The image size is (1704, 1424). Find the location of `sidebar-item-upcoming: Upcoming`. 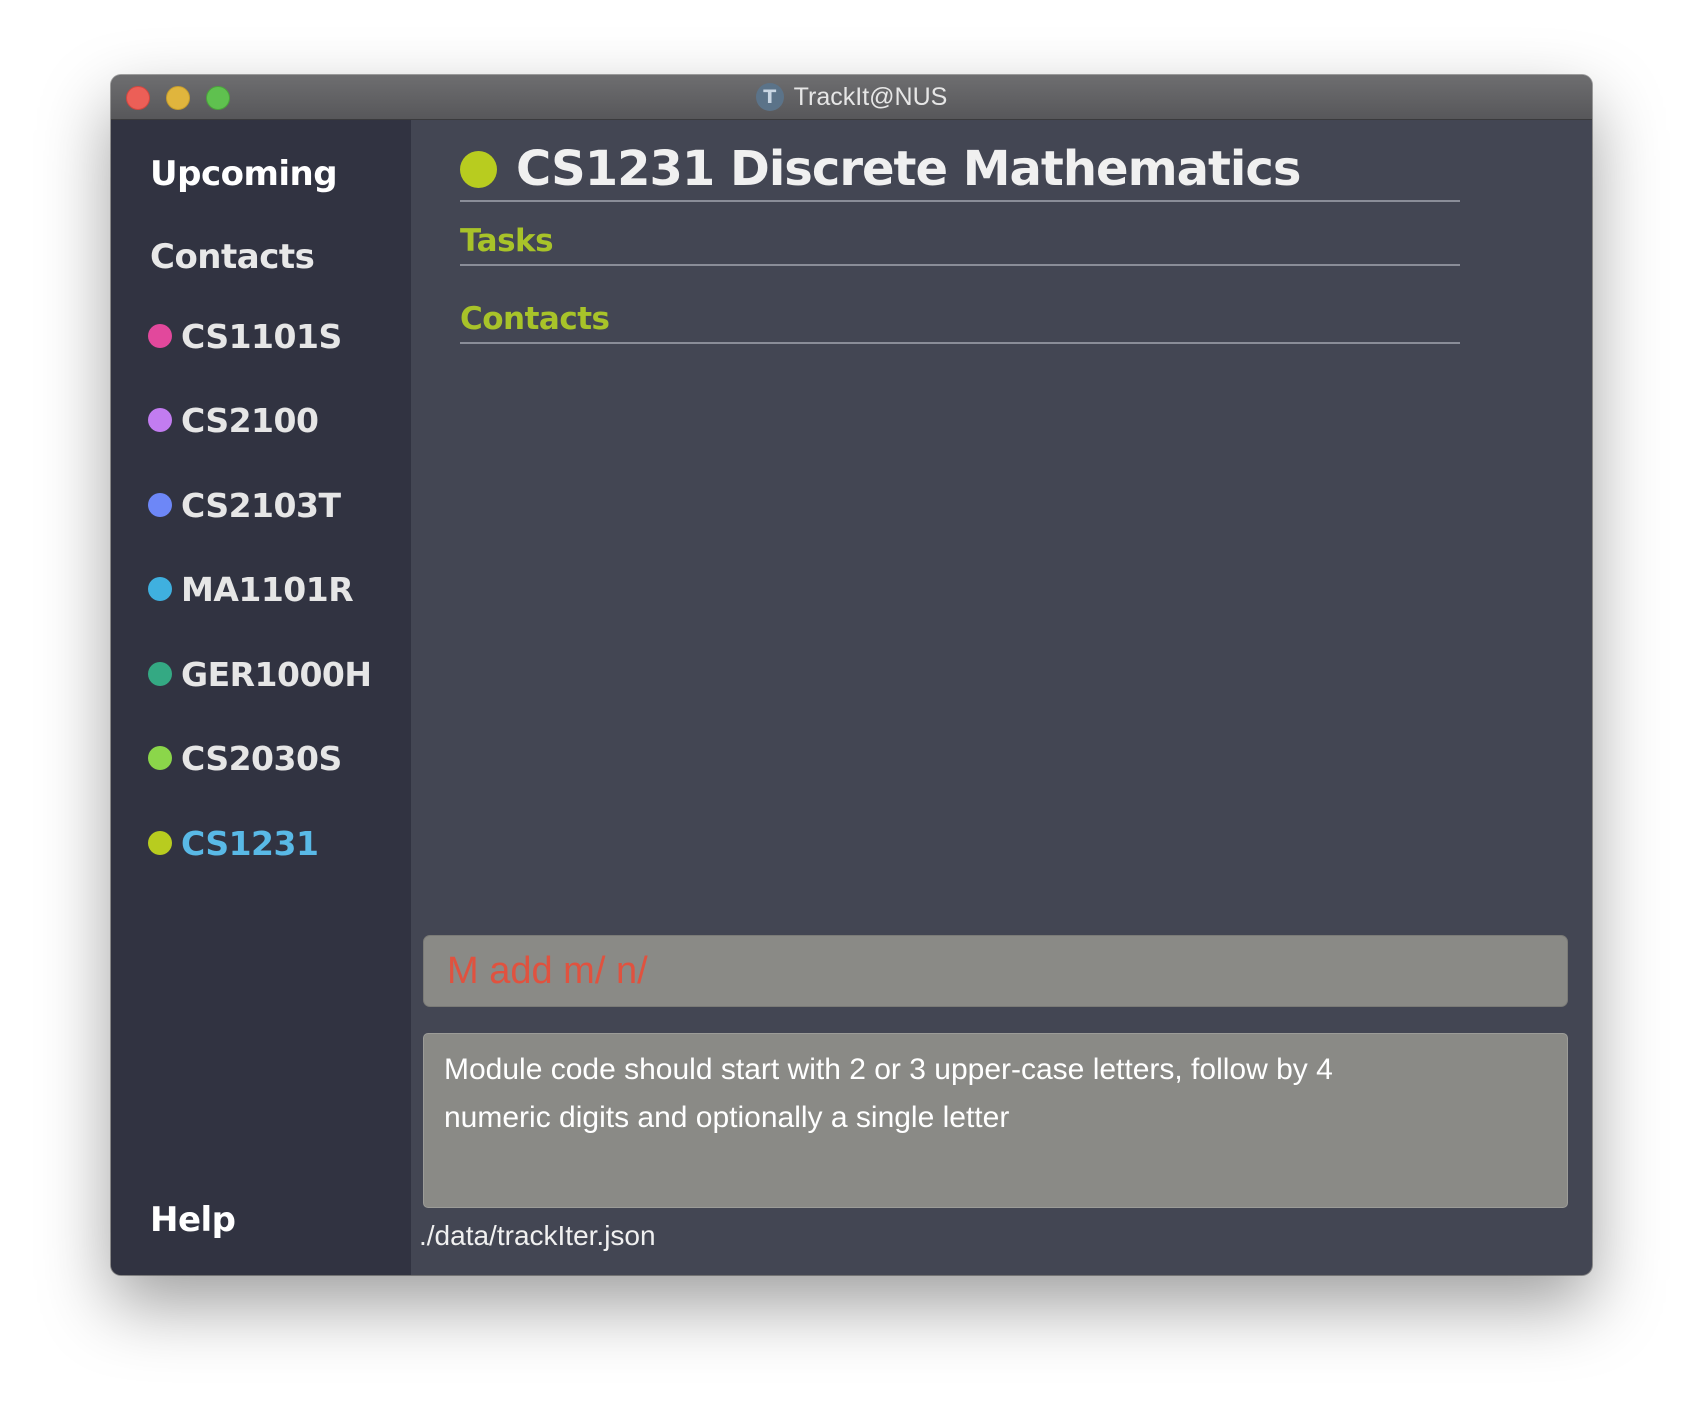

sidebar-item-upcoming: Upcoming is located at coordinates (244, 174).